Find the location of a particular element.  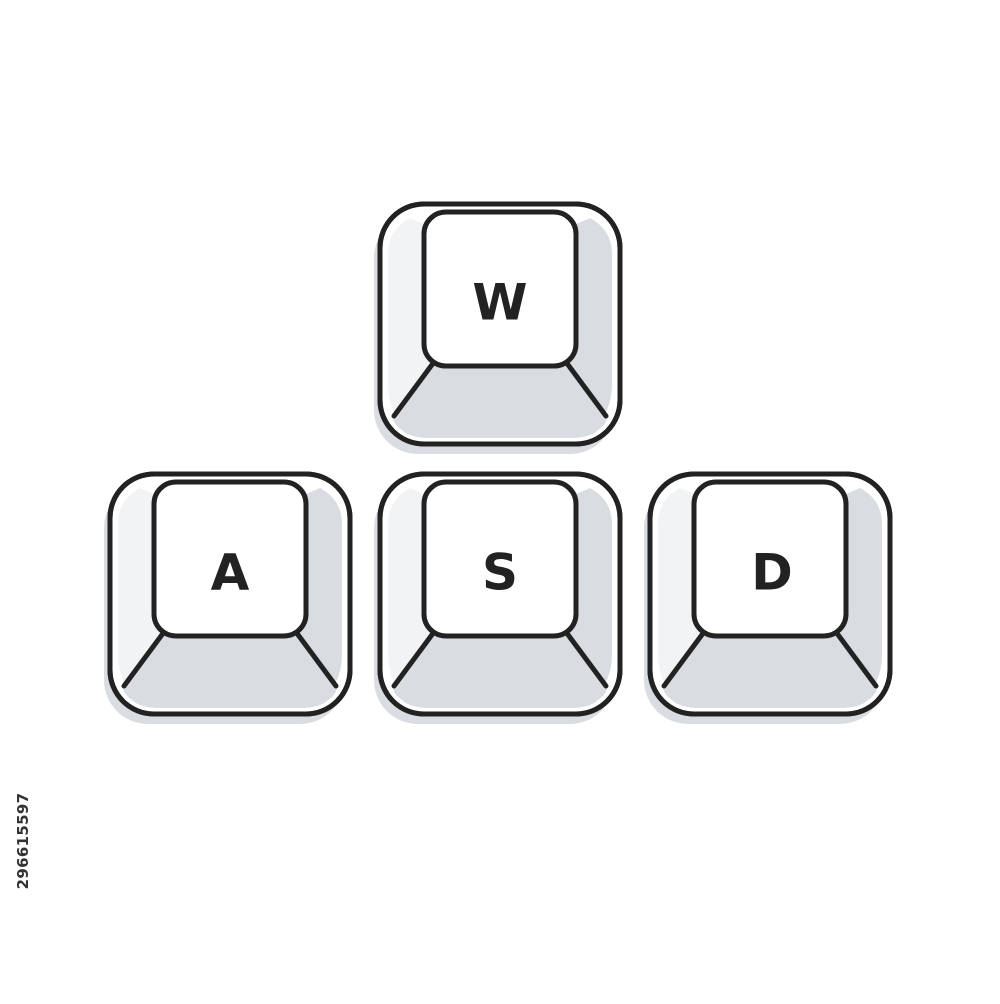

keycap-d: D is located at coordinates (767, 599).